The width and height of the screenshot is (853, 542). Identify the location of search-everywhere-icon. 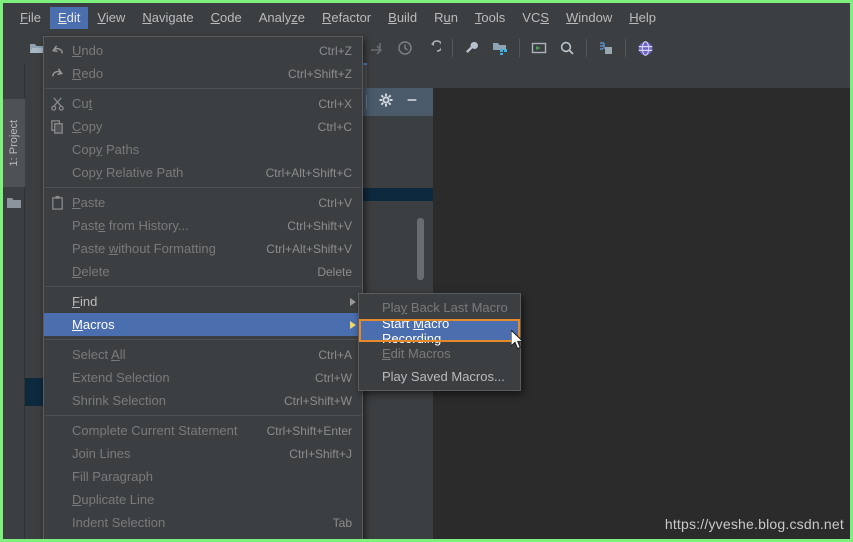
(567, 48).